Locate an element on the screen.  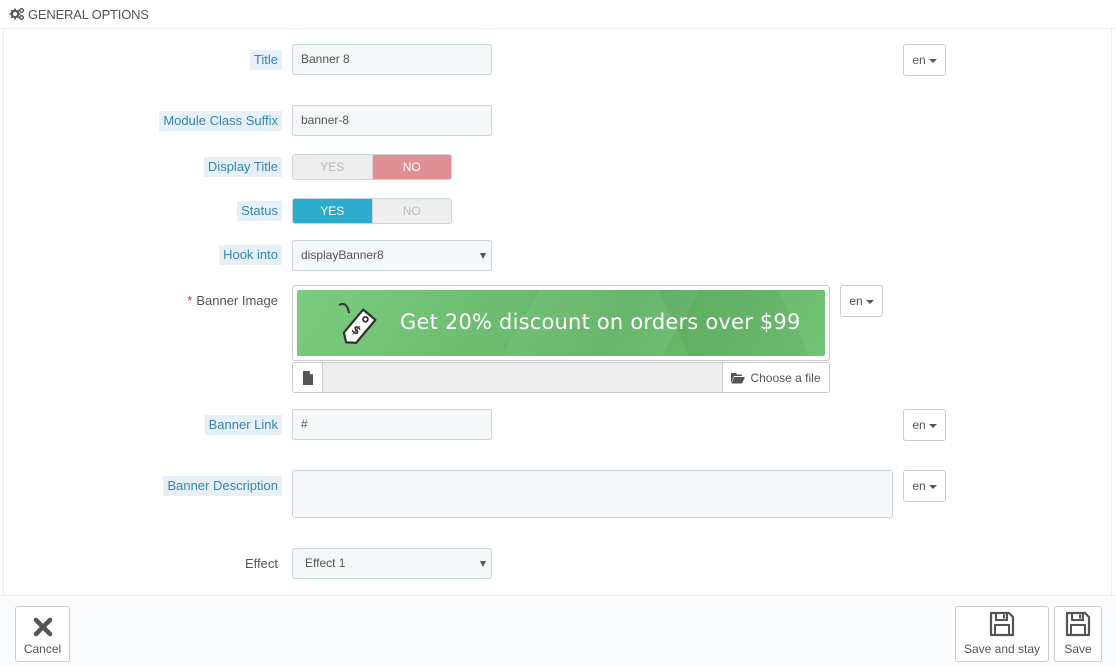
banner-description-language-value: en is located at coordinates (919, 486).